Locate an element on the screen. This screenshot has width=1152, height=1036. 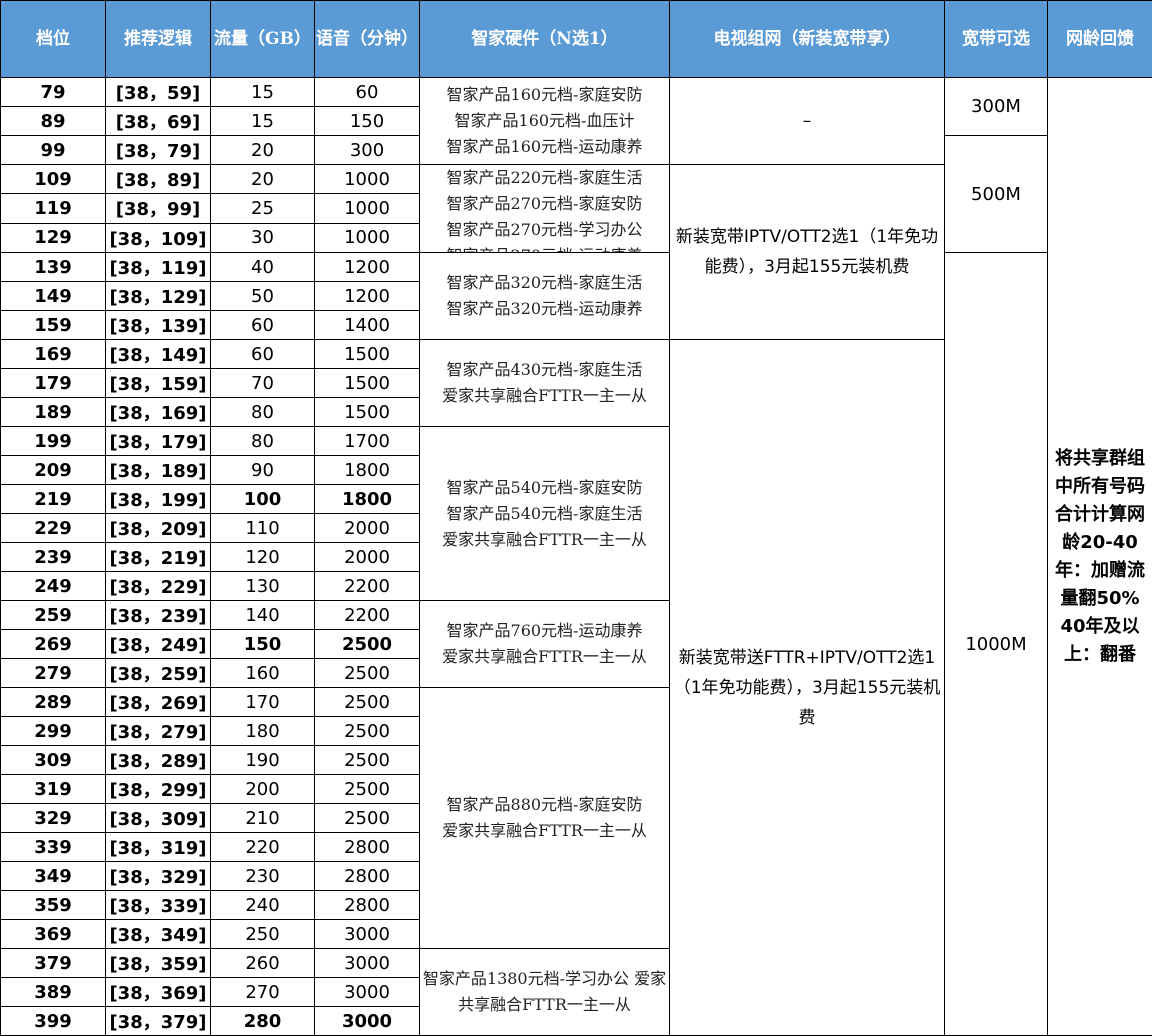
header-hardware: 智家硬件（N选1） is located at coordinates (544, 39).